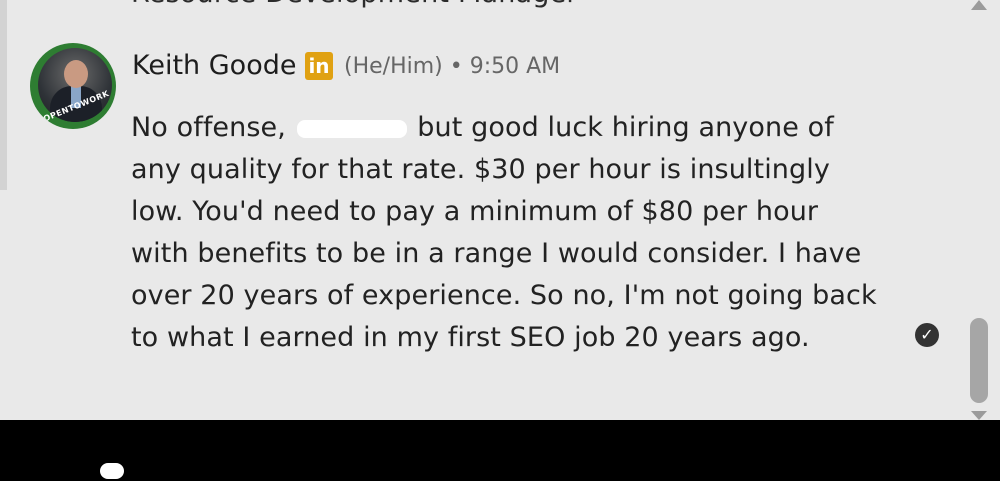 The image size is (1000, 481). I want to click on scroll-down-icon, so click(979, 415).